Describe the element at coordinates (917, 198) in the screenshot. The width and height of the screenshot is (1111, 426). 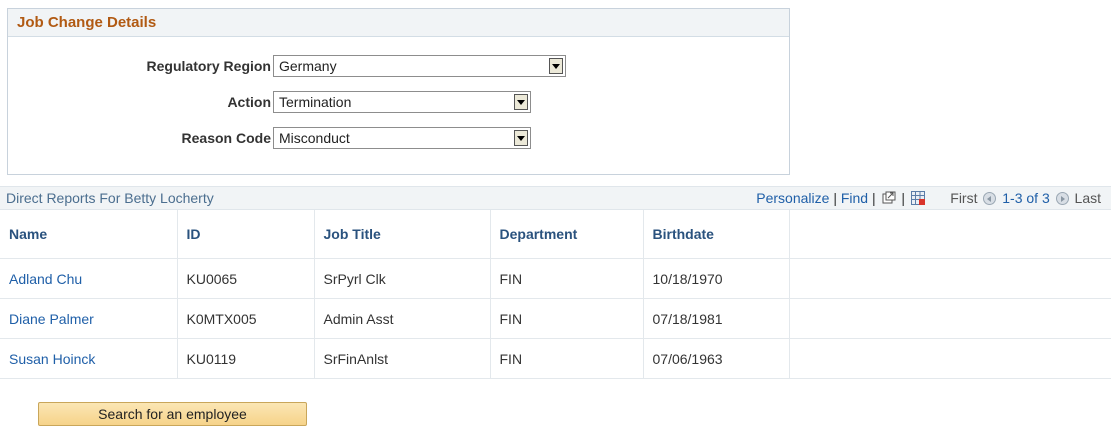
I see `spreadsheet-download-icon` at that location.